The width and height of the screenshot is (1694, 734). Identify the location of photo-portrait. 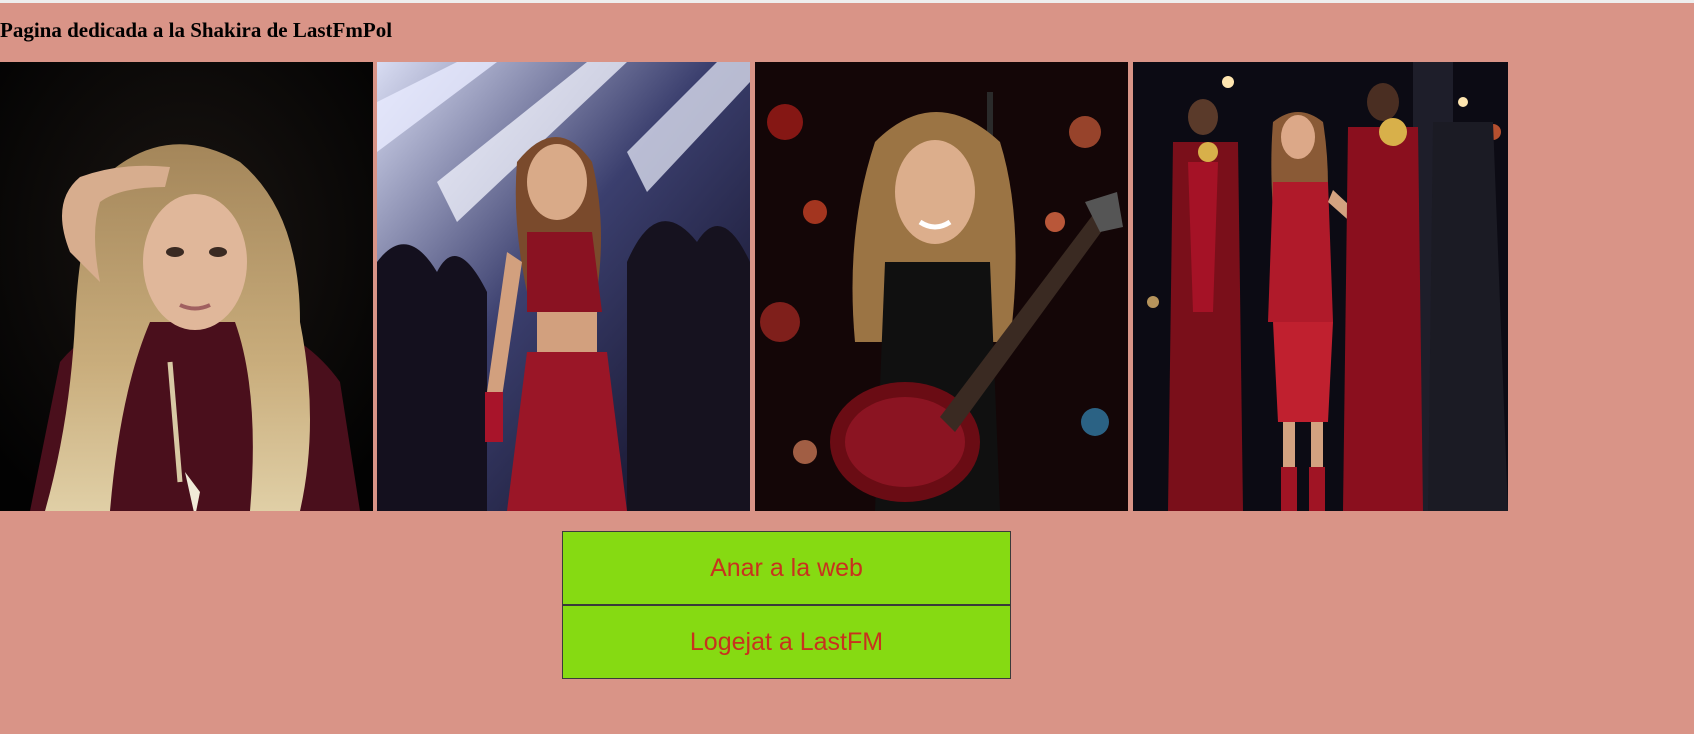
(186, 286).